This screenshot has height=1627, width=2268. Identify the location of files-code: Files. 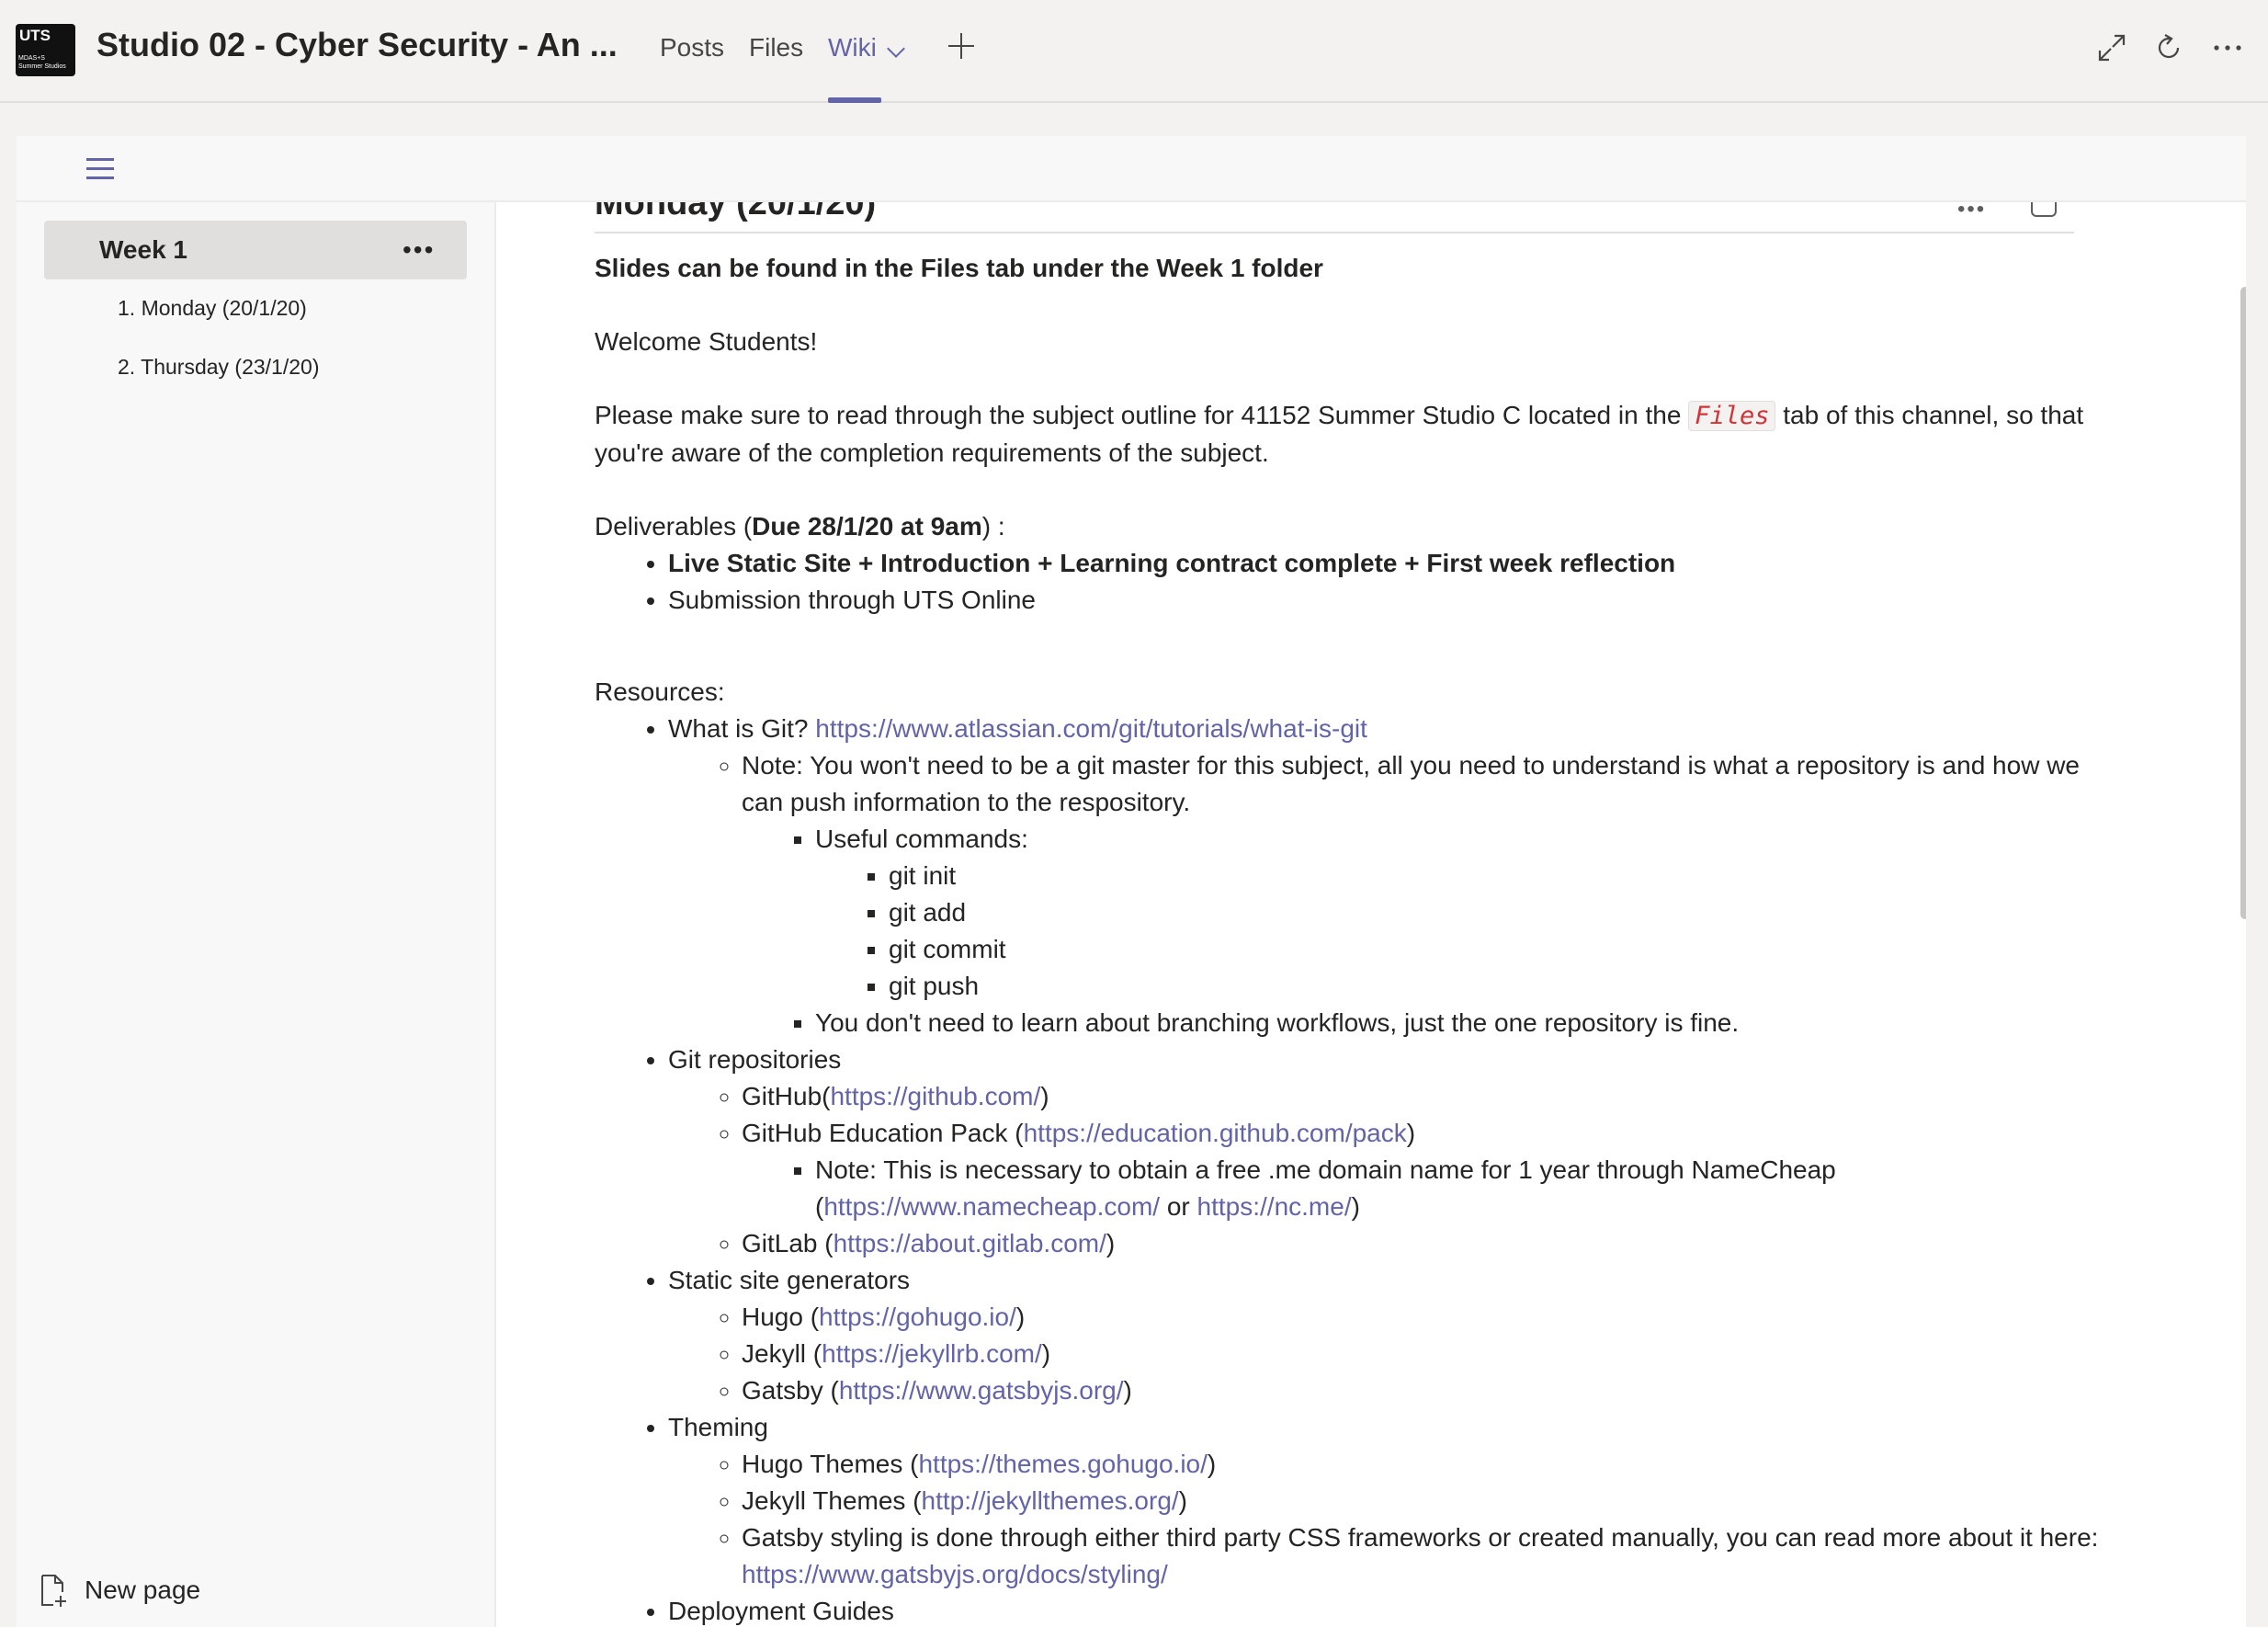
(1732, 416).